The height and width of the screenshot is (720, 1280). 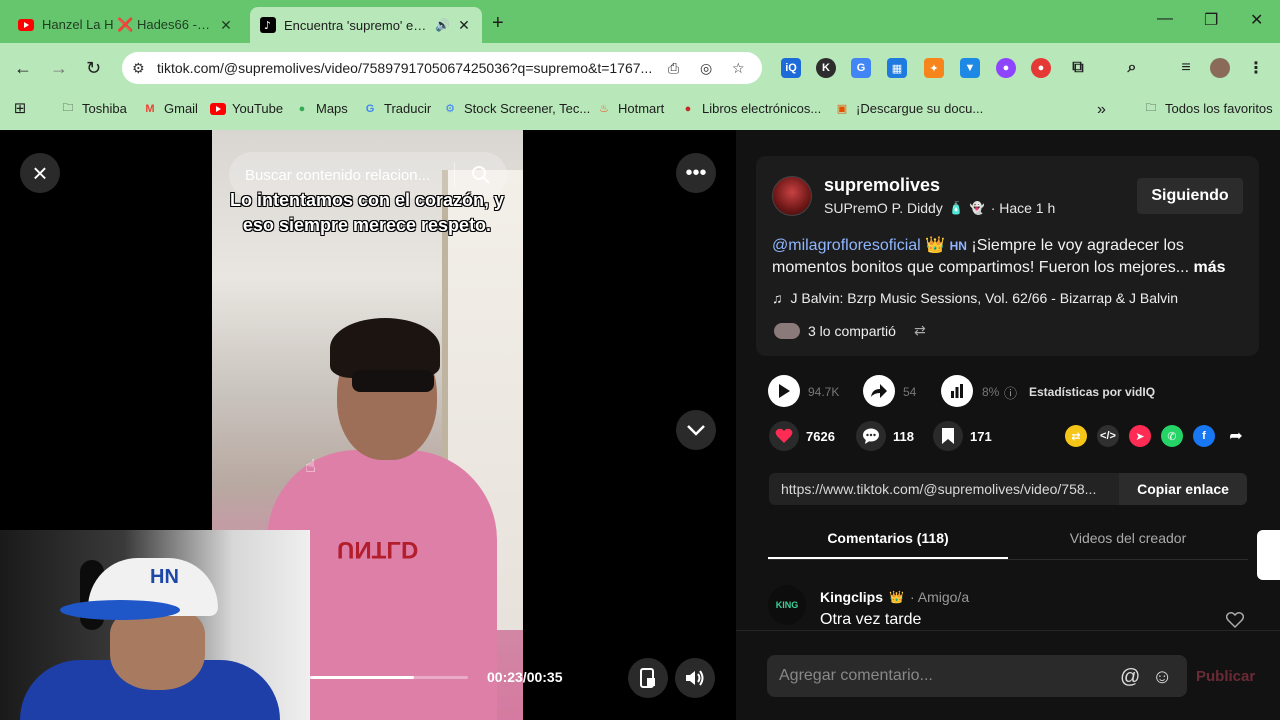 I want to click on cap-brim, so click(x=120, y=610).